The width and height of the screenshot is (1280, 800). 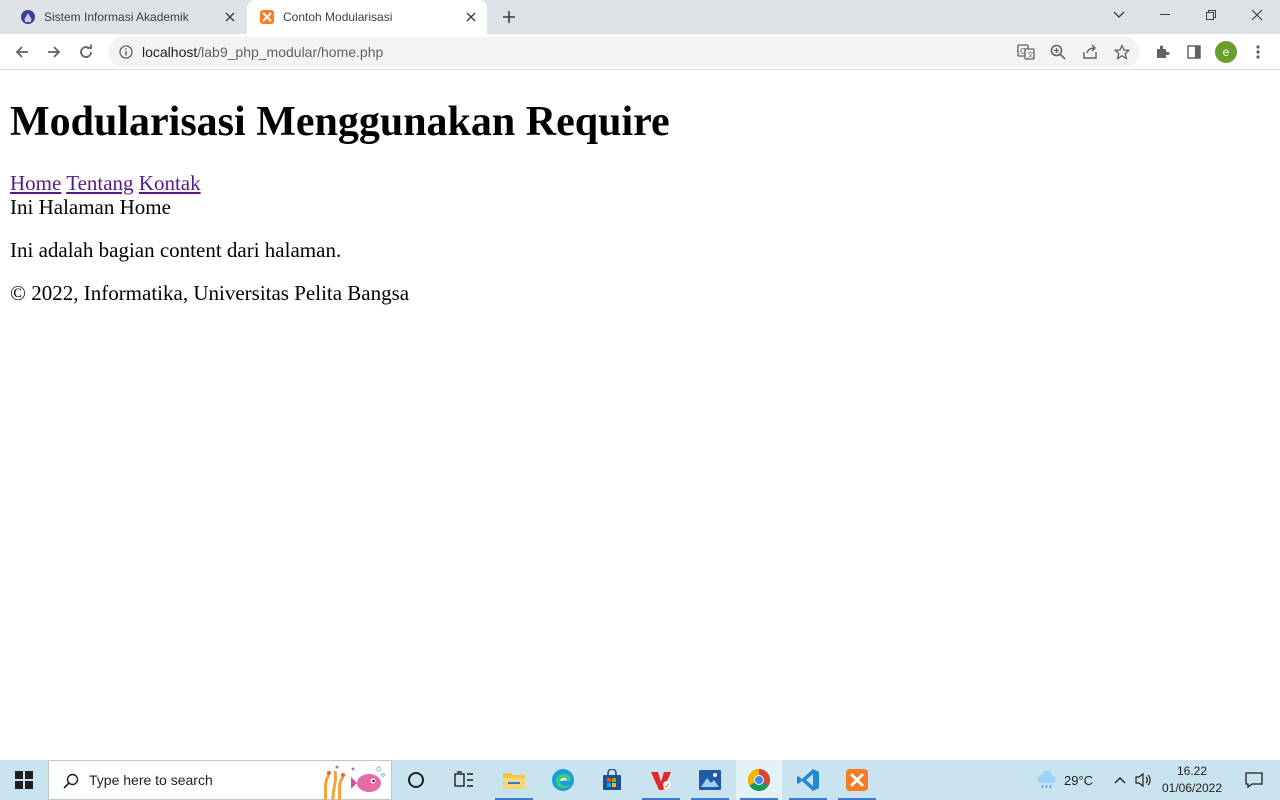 I want to click on minimize-icon, so click(x=1165, y=14).